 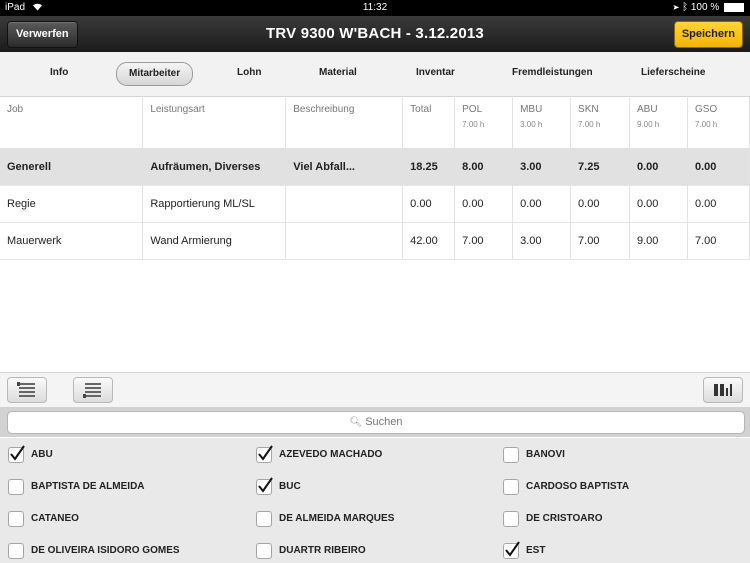 I want to click on employee-name: EST, so click(x=536, y=550).